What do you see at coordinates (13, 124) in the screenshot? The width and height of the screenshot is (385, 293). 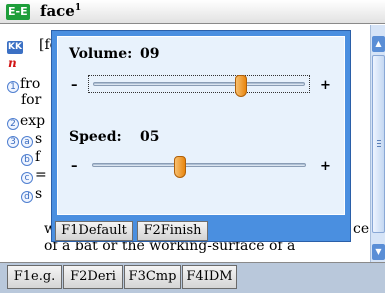 I see `sense-marker-2: 2` at bounding box center [13, 124].